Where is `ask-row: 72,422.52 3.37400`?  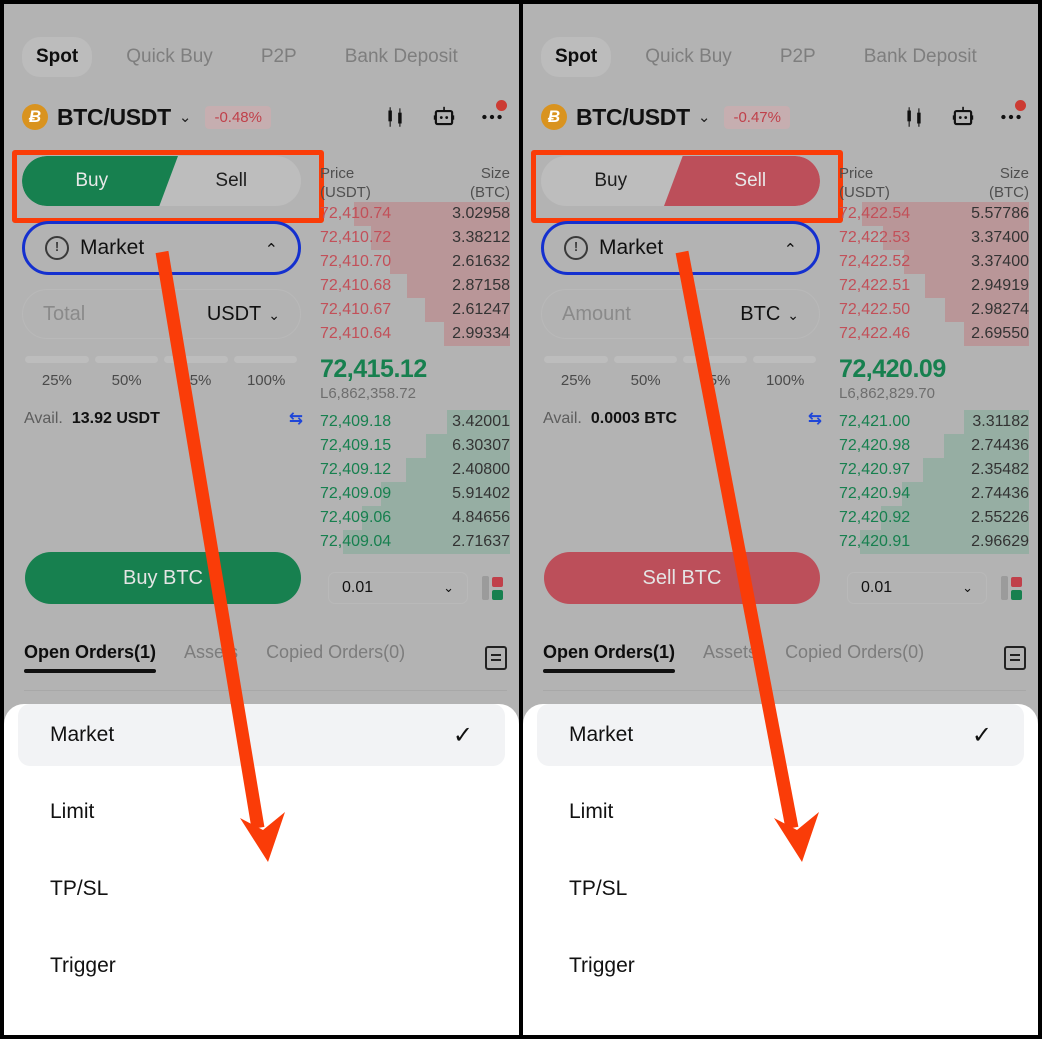 ask-row: 72,422.52 3.37400 is located at coordinates (934, 262).